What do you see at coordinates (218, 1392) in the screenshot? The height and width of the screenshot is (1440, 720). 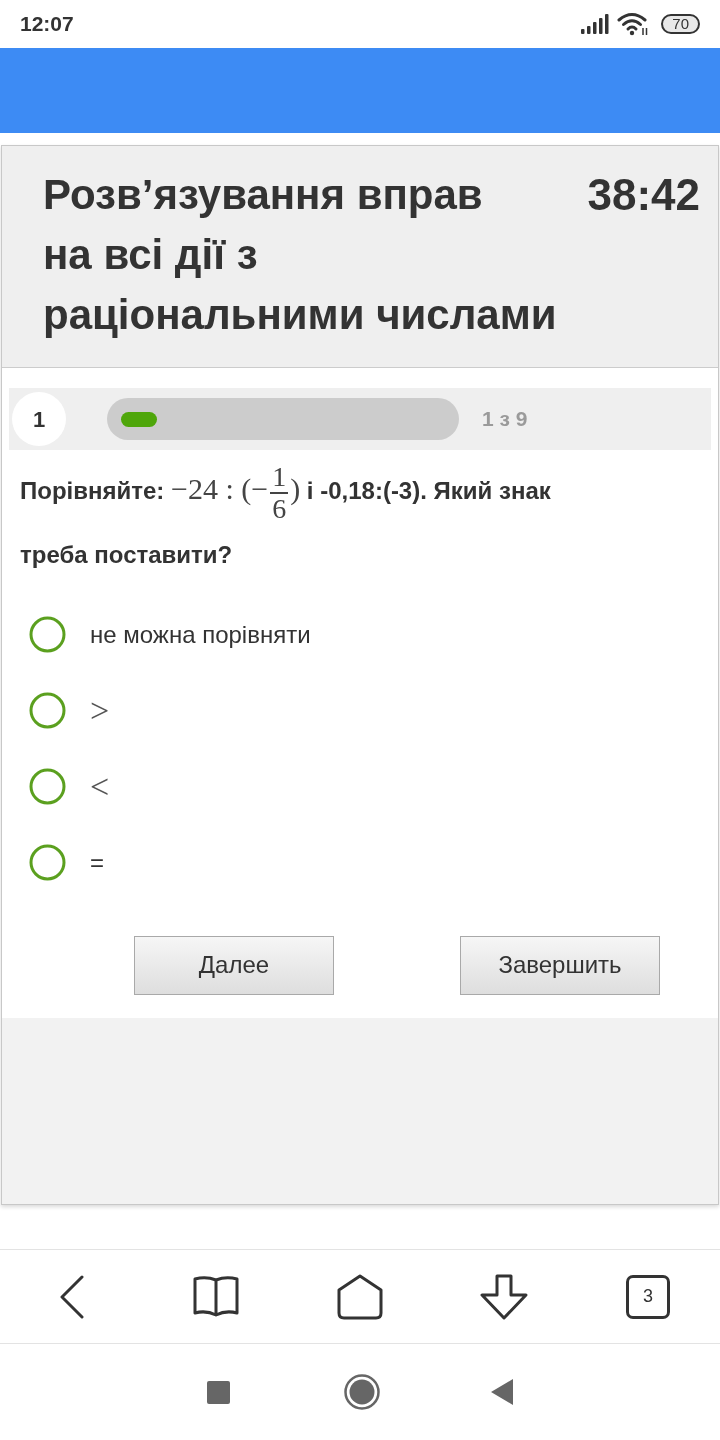 I see `recent-apps-icon` at bounding box center [218, 1392].